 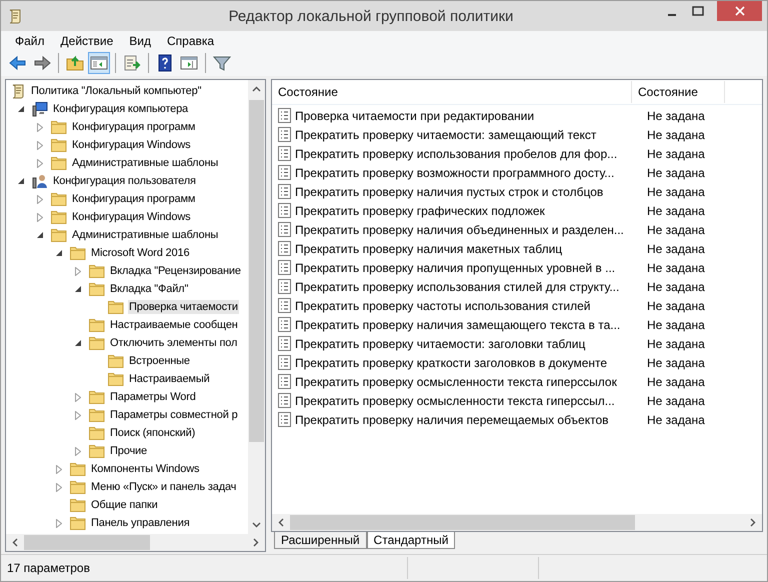 What do you see at coordinates (40, 109) in the screenshot?
I see `computer-icon` at bounding box center [40, 109].